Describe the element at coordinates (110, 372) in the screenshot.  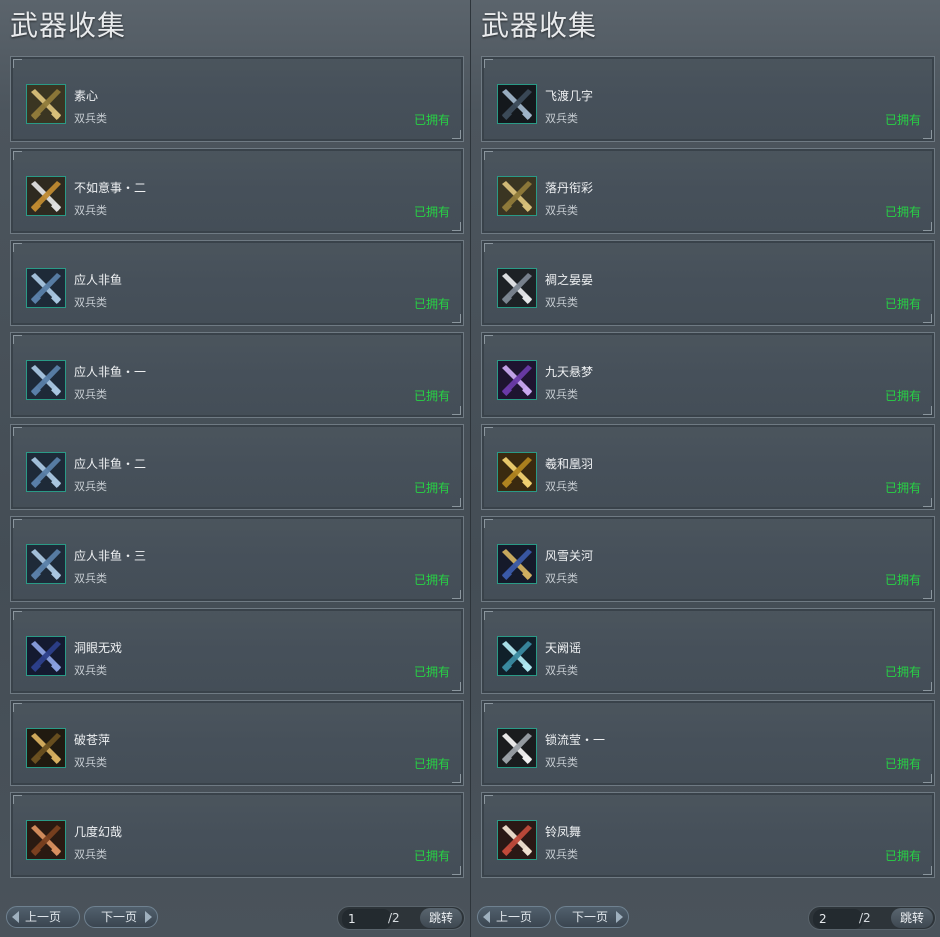
I see `weapon-name: 应人非鱼・一` at that location.